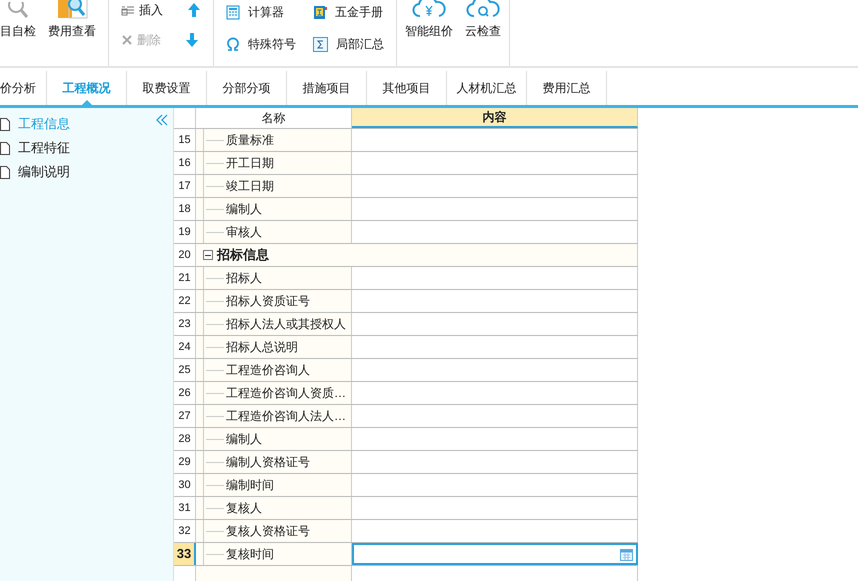  Describe the element at coordinates (250, 186) in the screenshot. I see `table-cell-text: 竣工日期` at that location.